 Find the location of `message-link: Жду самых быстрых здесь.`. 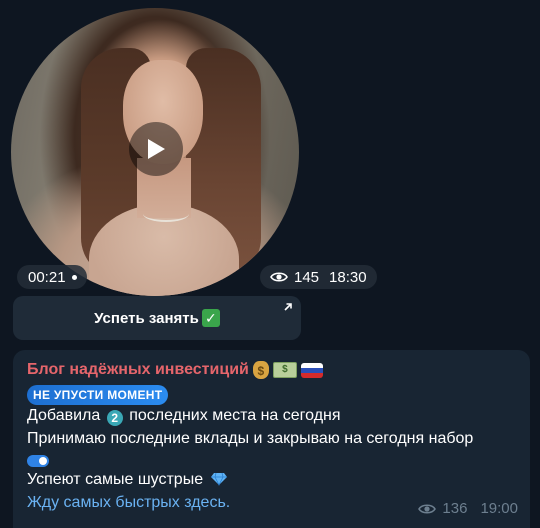

message-link: Жду самых быстрых здесь. is located at coordinates (128, 503).